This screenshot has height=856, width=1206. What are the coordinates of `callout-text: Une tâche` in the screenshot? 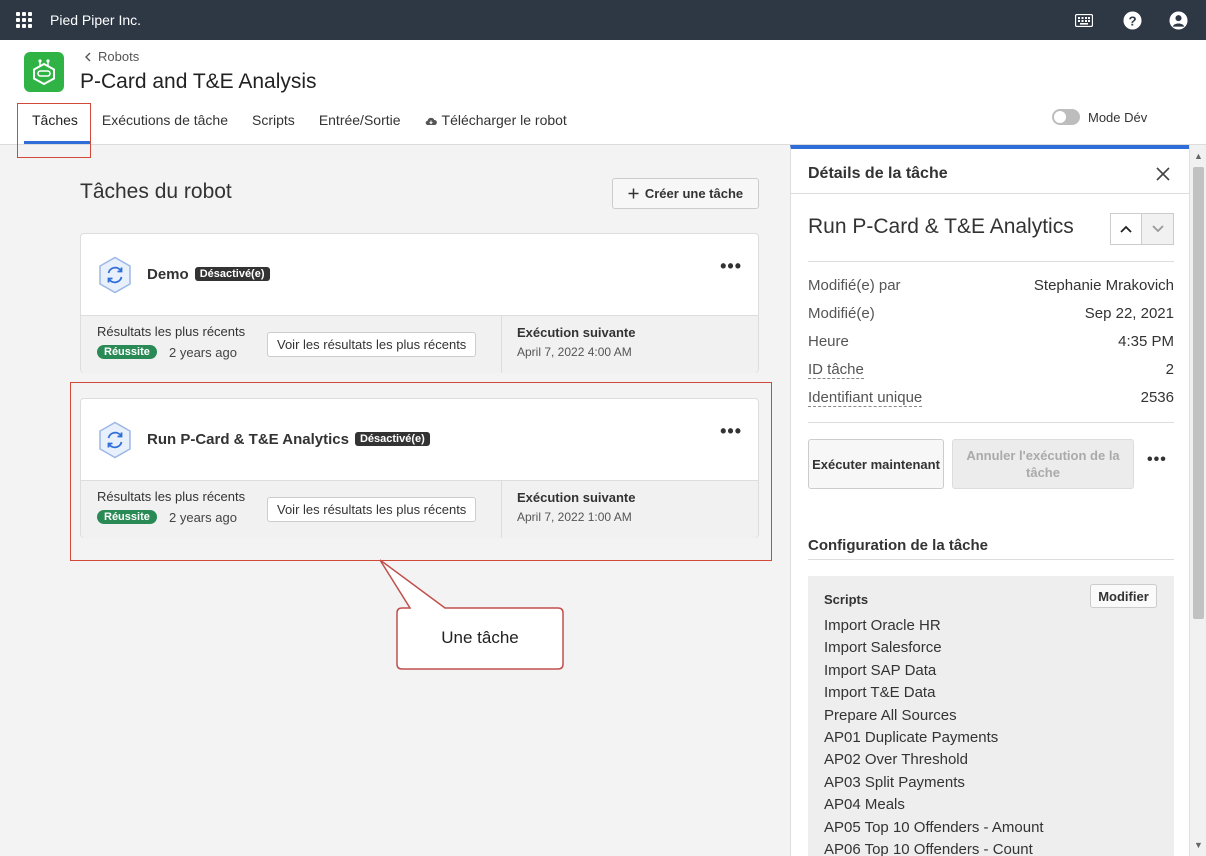 It's located at (480, 637).